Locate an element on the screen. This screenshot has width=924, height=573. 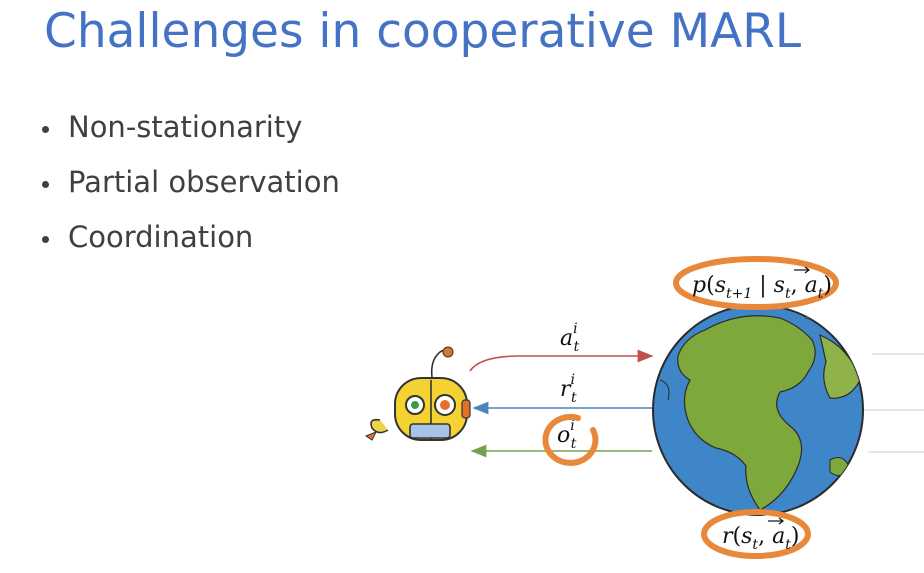
reward-function-label: r(st, at) is located at coordinates (760, 538).